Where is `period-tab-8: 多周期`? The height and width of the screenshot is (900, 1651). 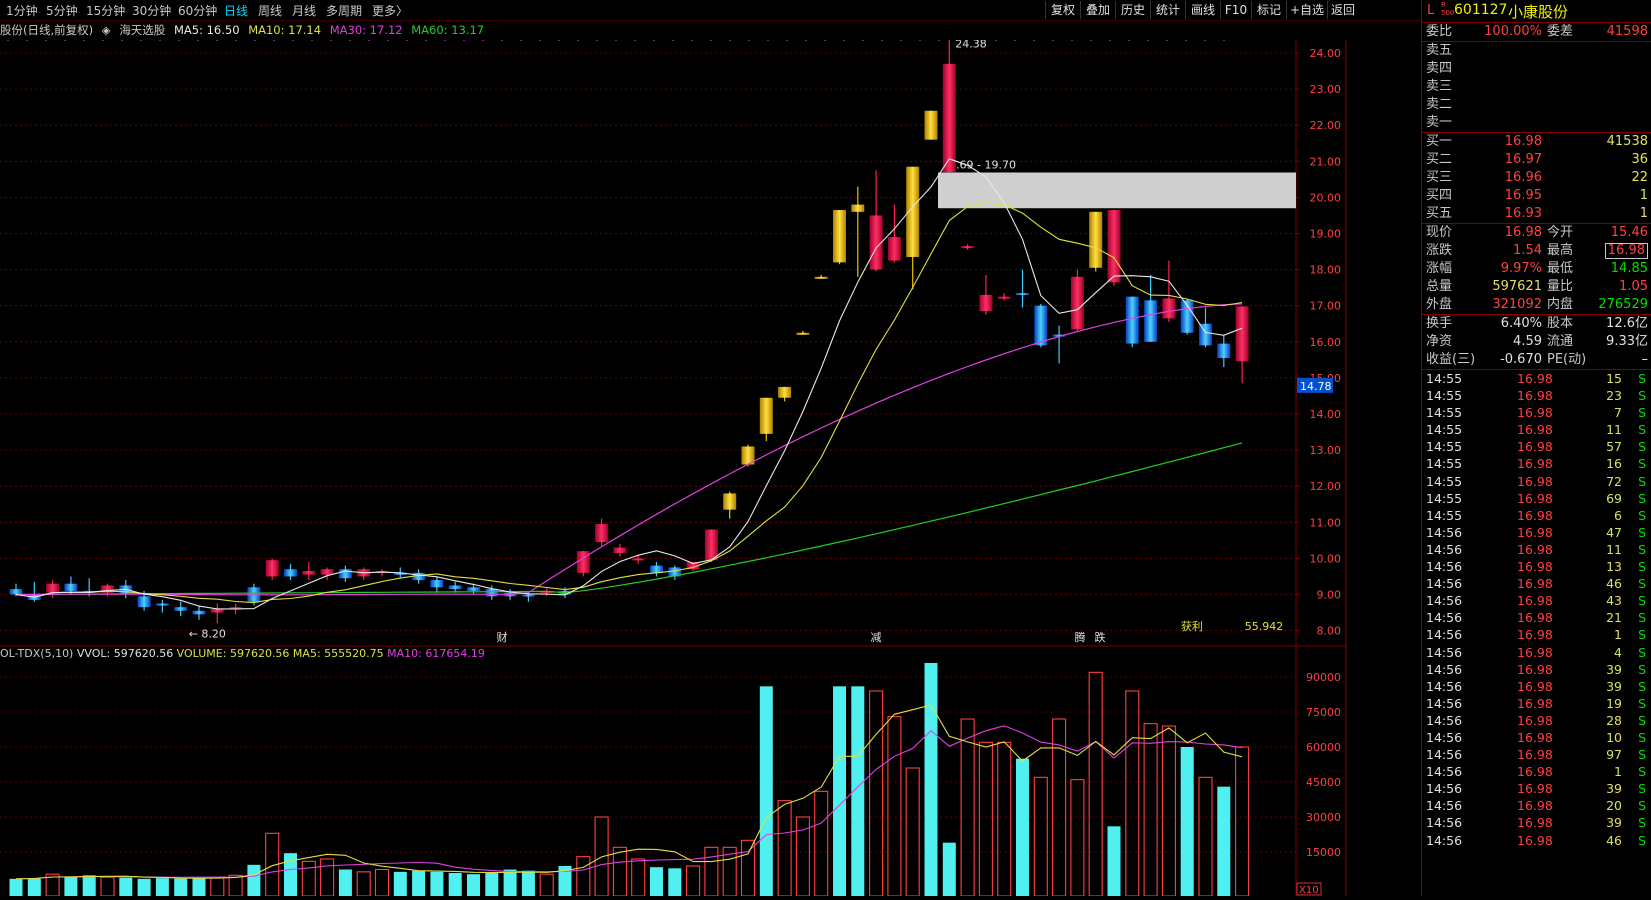
period-tab-8: 多周期 is located at coordinates (344, 10).